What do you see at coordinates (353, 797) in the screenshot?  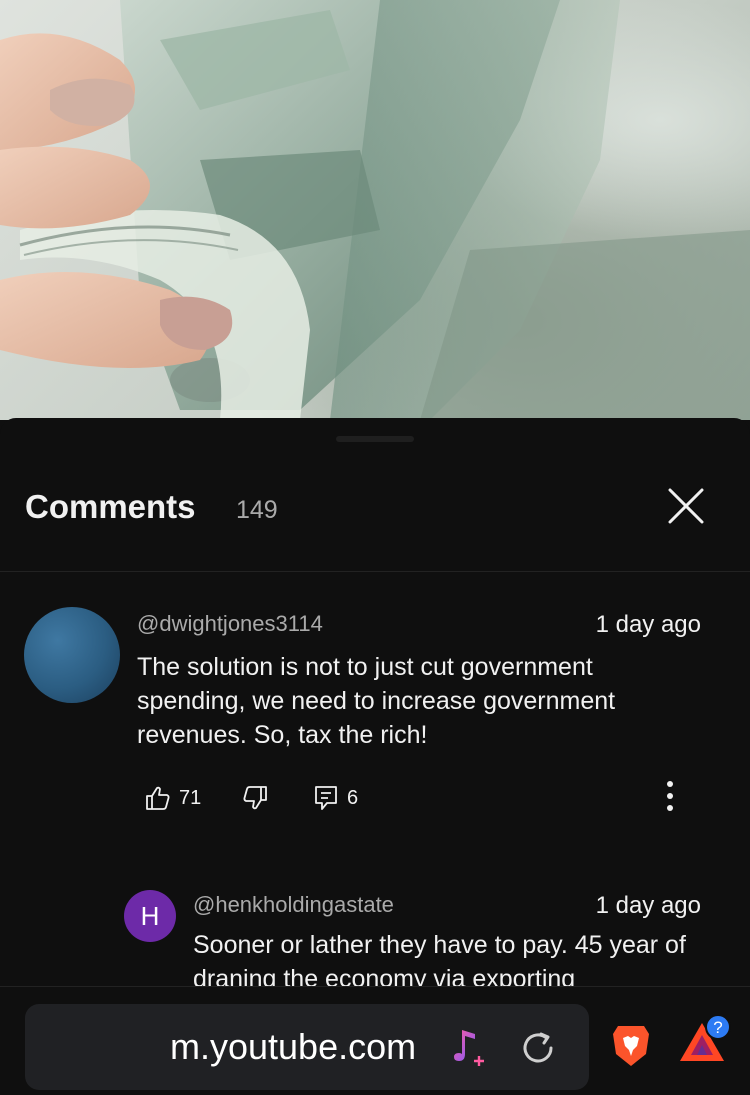 I see `reply-count: 6` at bounding box center [353, 797].